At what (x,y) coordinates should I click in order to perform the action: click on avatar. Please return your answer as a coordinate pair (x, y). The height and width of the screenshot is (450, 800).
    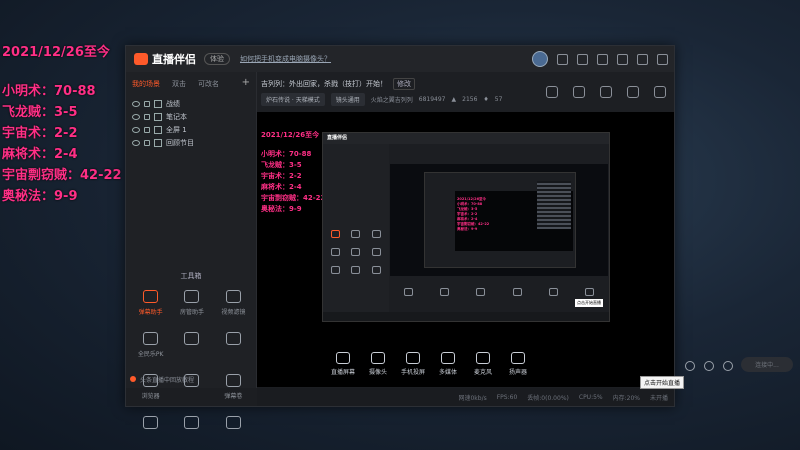
    Looking at the image, I should click on (540, 59).